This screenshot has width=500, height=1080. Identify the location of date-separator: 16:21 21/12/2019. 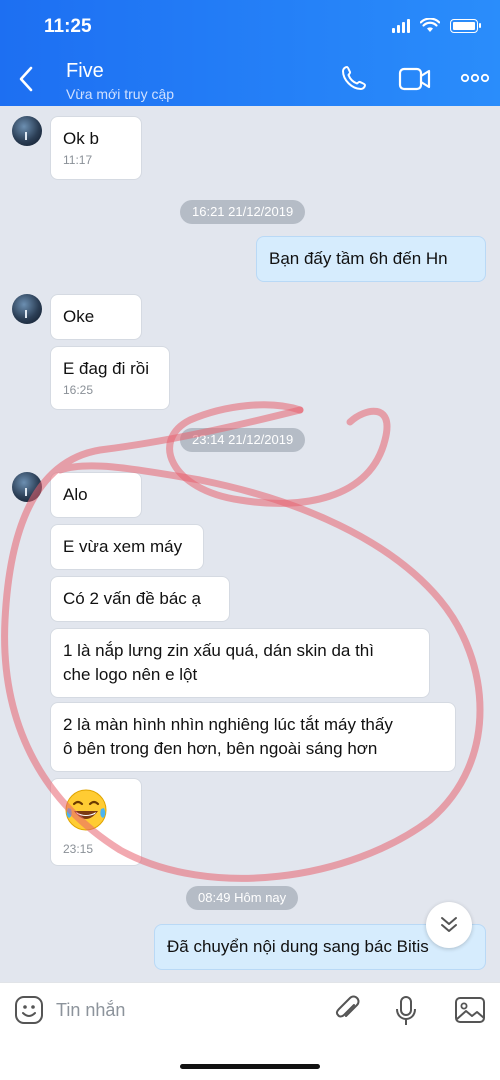
(243, 212).